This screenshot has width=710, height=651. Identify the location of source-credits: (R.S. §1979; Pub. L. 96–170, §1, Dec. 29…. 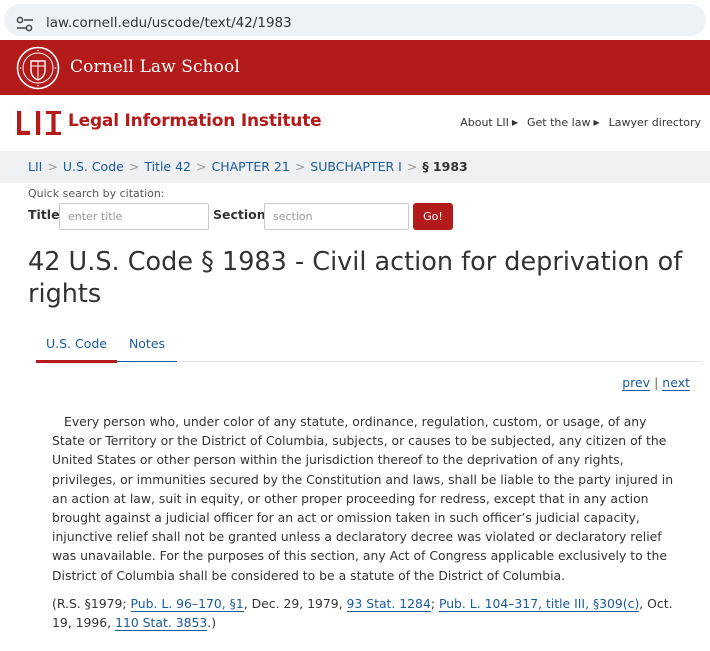
(367, 613).